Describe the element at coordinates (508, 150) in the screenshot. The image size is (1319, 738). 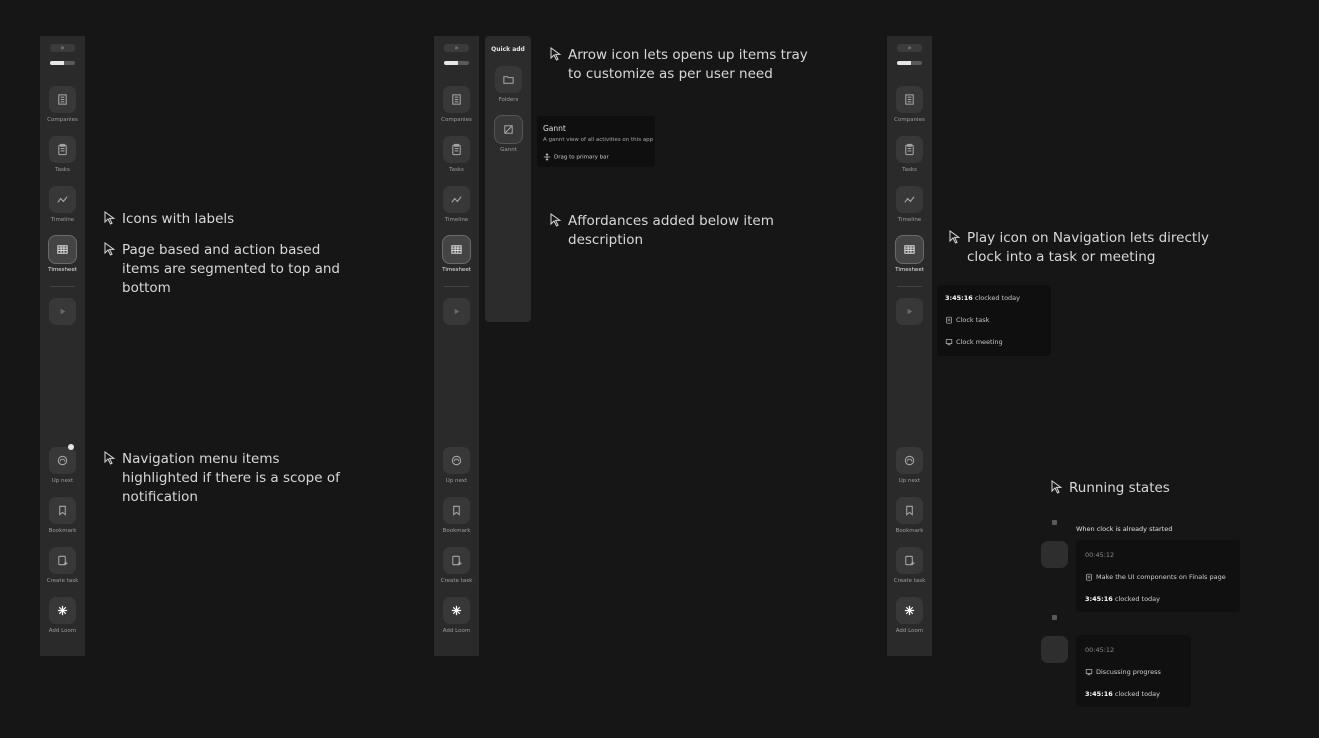
I see `nav-label: Gannt` at that location.